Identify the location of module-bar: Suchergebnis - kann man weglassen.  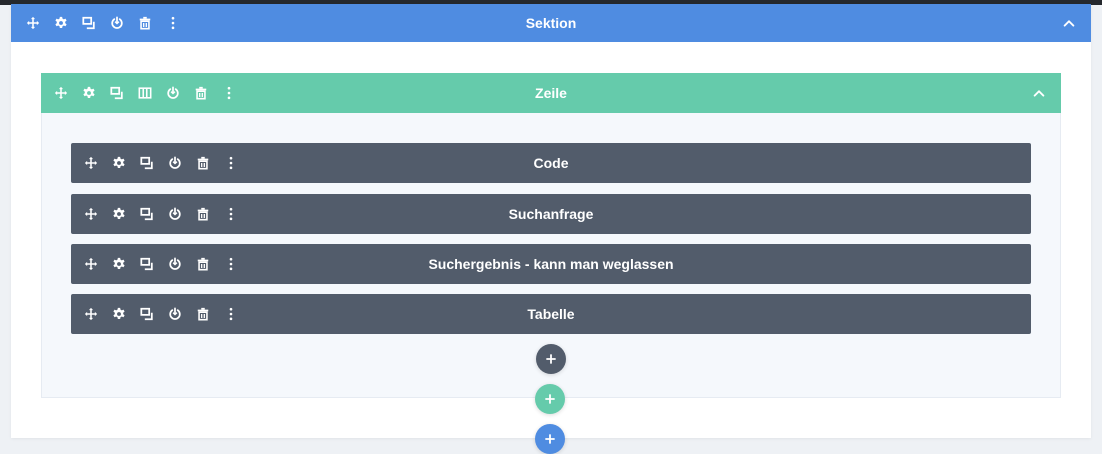
(551, 264).